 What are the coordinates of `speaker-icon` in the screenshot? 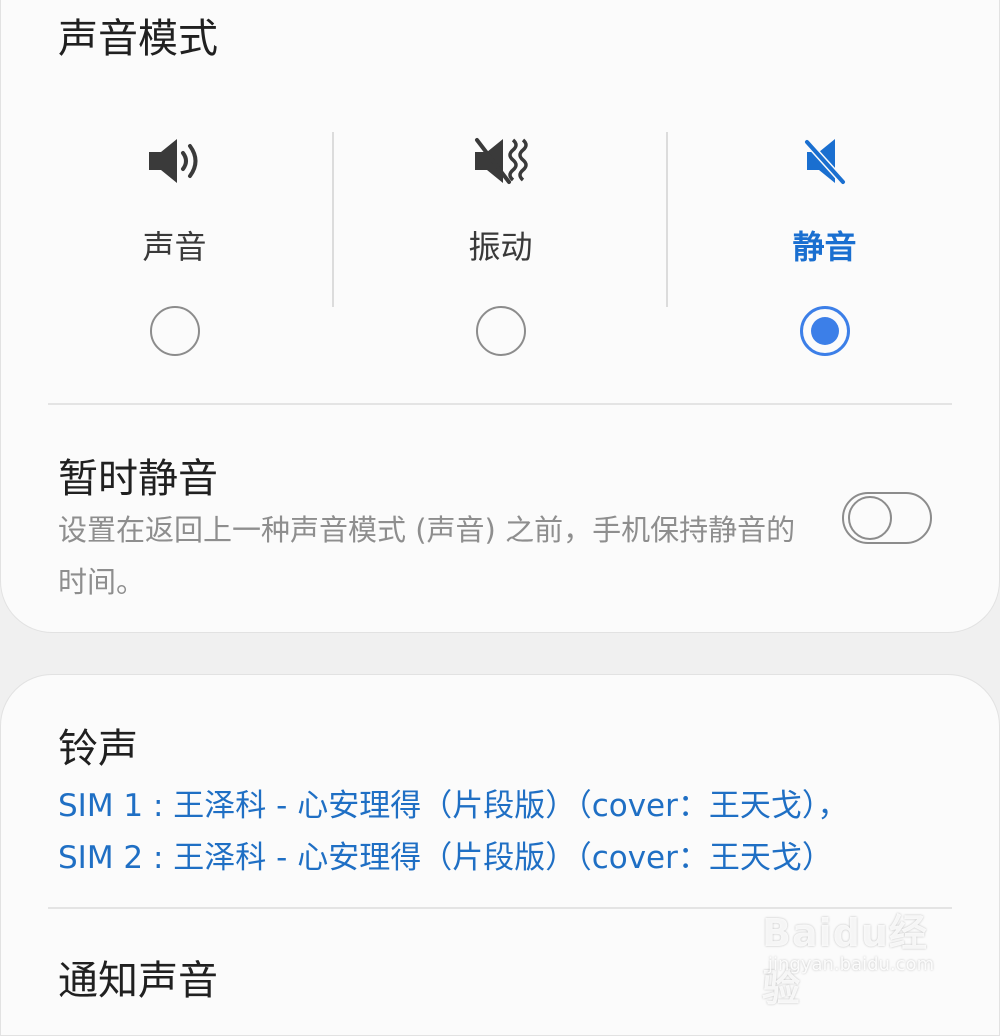 It's located at (174, 161).